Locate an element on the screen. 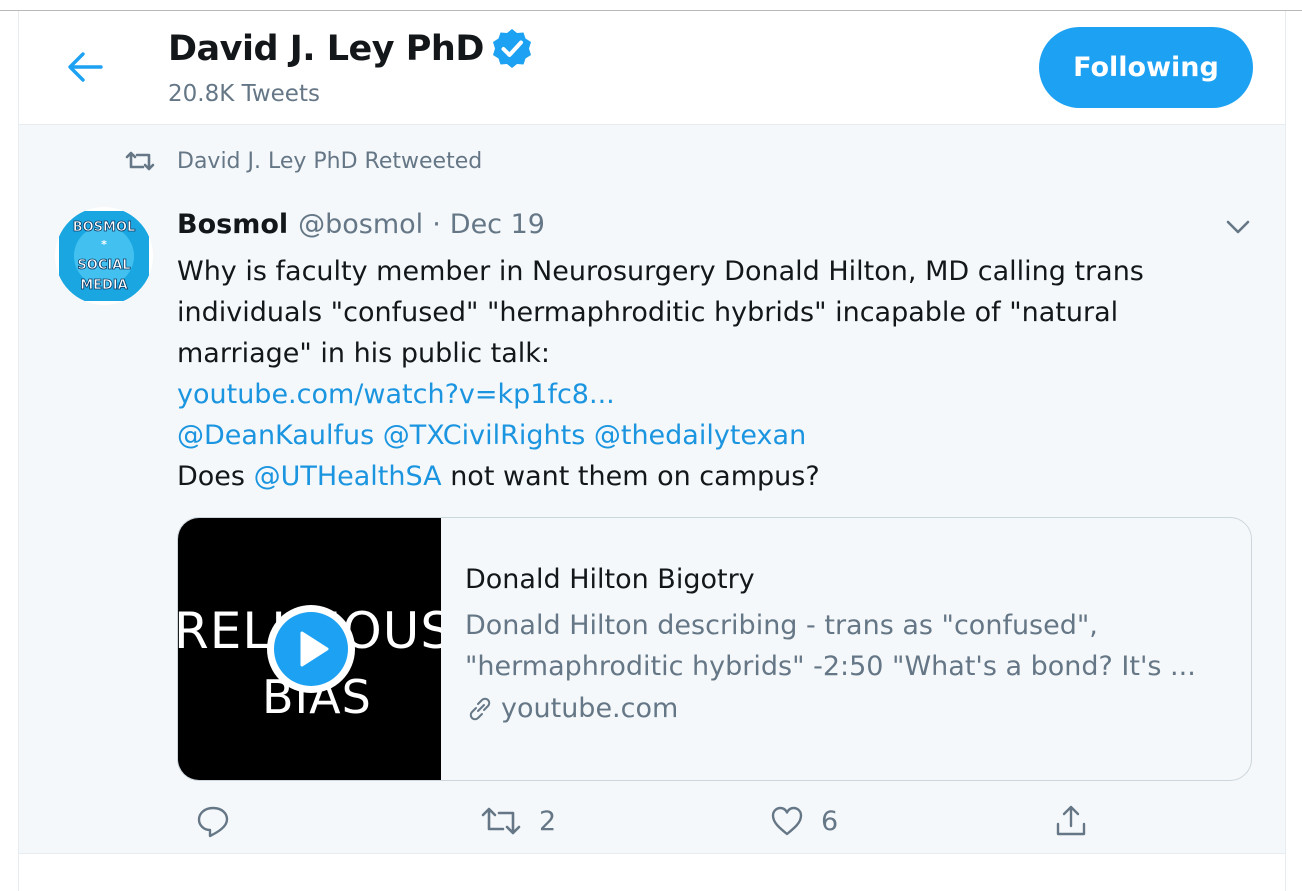 The height and width of the screenshot is (891, 1302). following-button: Following is located at coordinates (1146, 67).